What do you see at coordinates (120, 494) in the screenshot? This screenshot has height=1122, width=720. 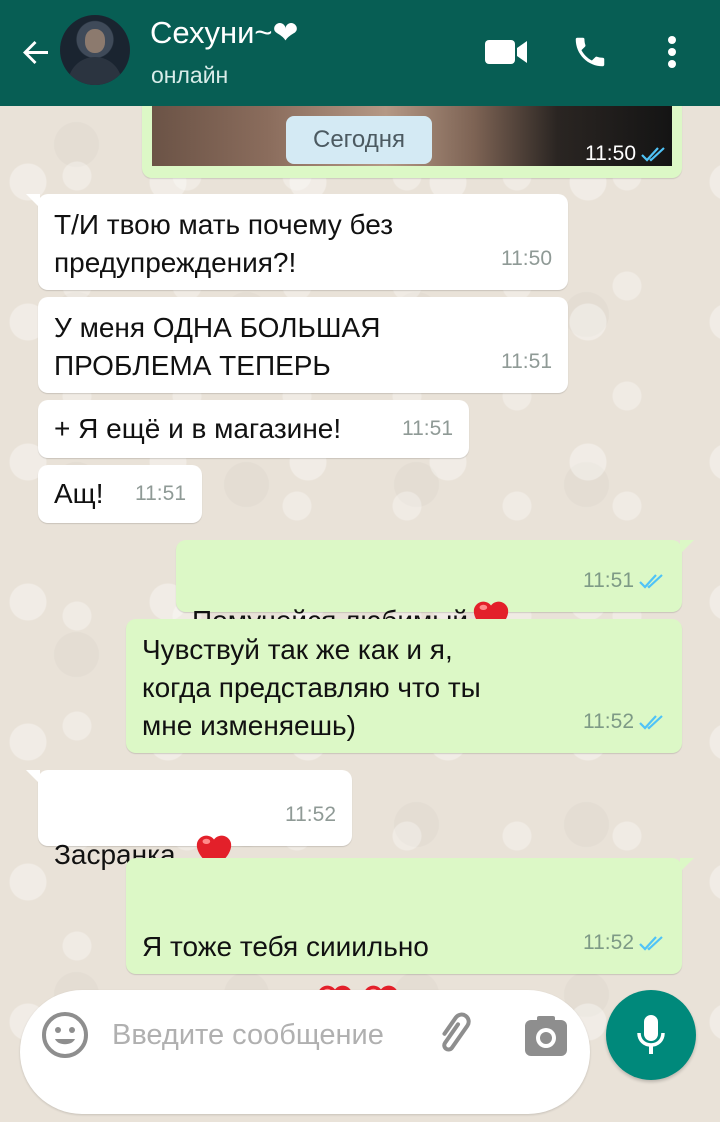 I see `incoming-message: Ащ! 11:51` at bounding box center [120, 494].